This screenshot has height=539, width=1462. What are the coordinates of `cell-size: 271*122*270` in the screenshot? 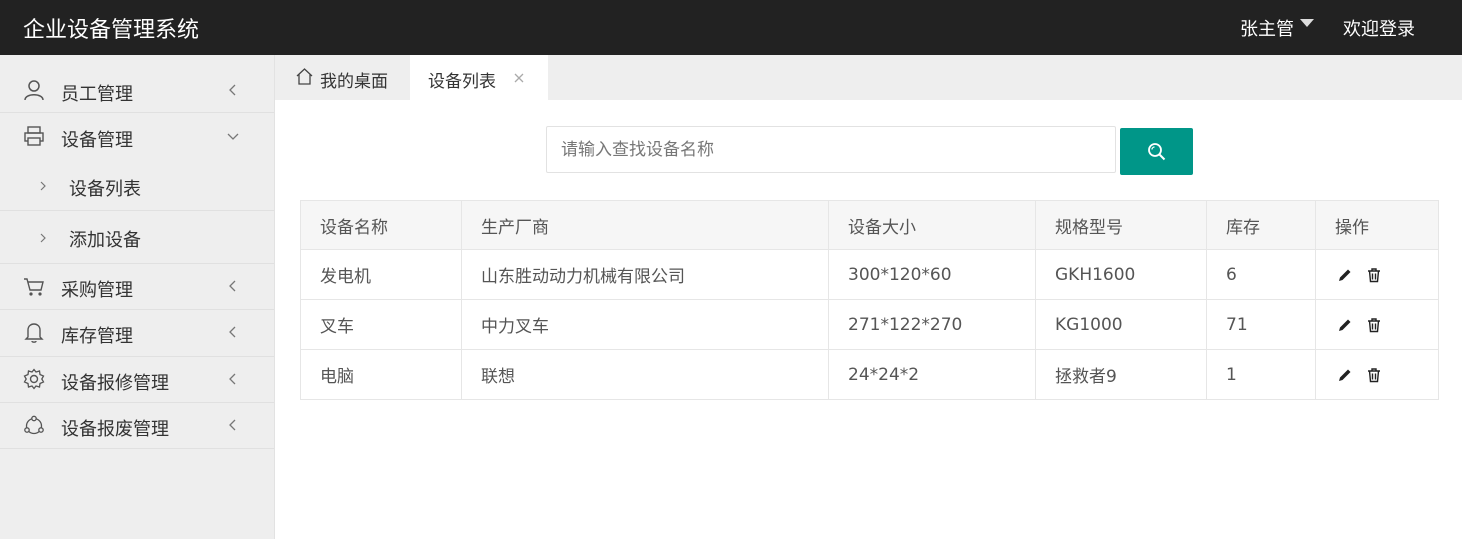 It's located at (932, 324).